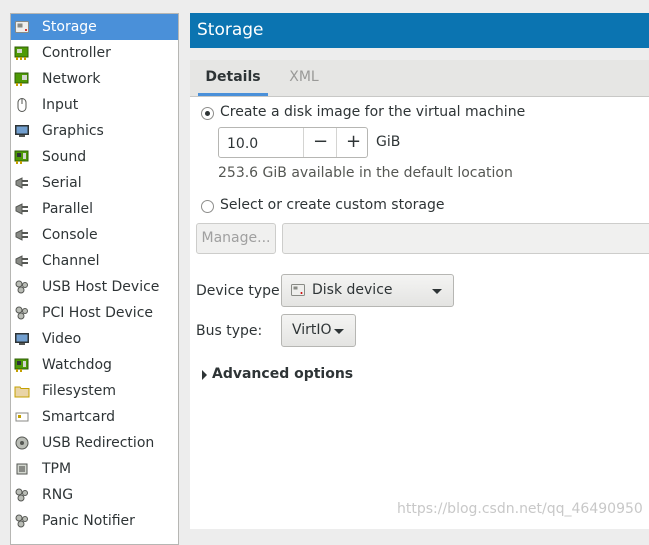  Describe the element at coordinates (207, 113) in the screenshot. I see `create-disk-radio` at that location.